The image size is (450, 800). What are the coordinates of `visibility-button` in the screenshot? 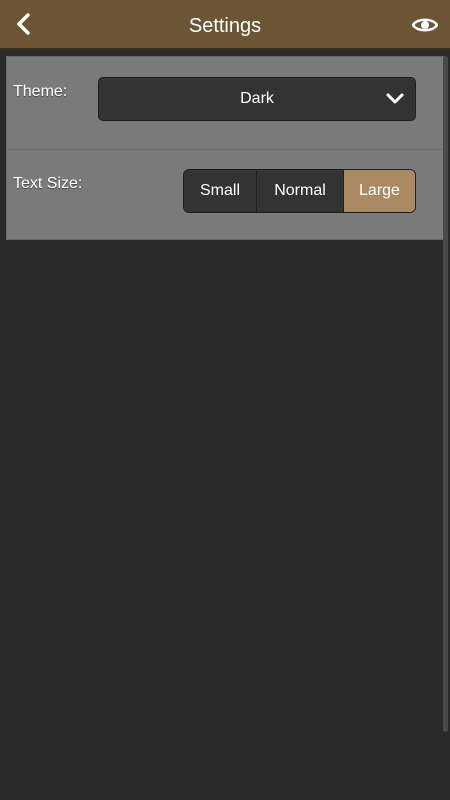 It's located at (425, 25).